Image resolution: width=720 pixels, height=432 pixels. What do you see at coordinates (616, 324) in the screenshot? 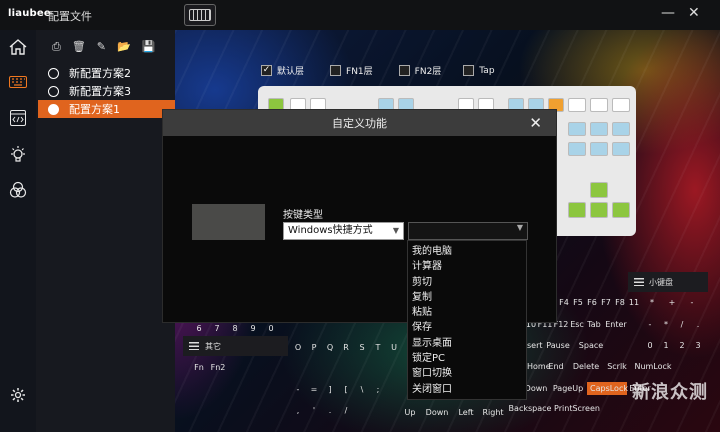
I see `key-label: Enter` at bounding box center [616, 324].